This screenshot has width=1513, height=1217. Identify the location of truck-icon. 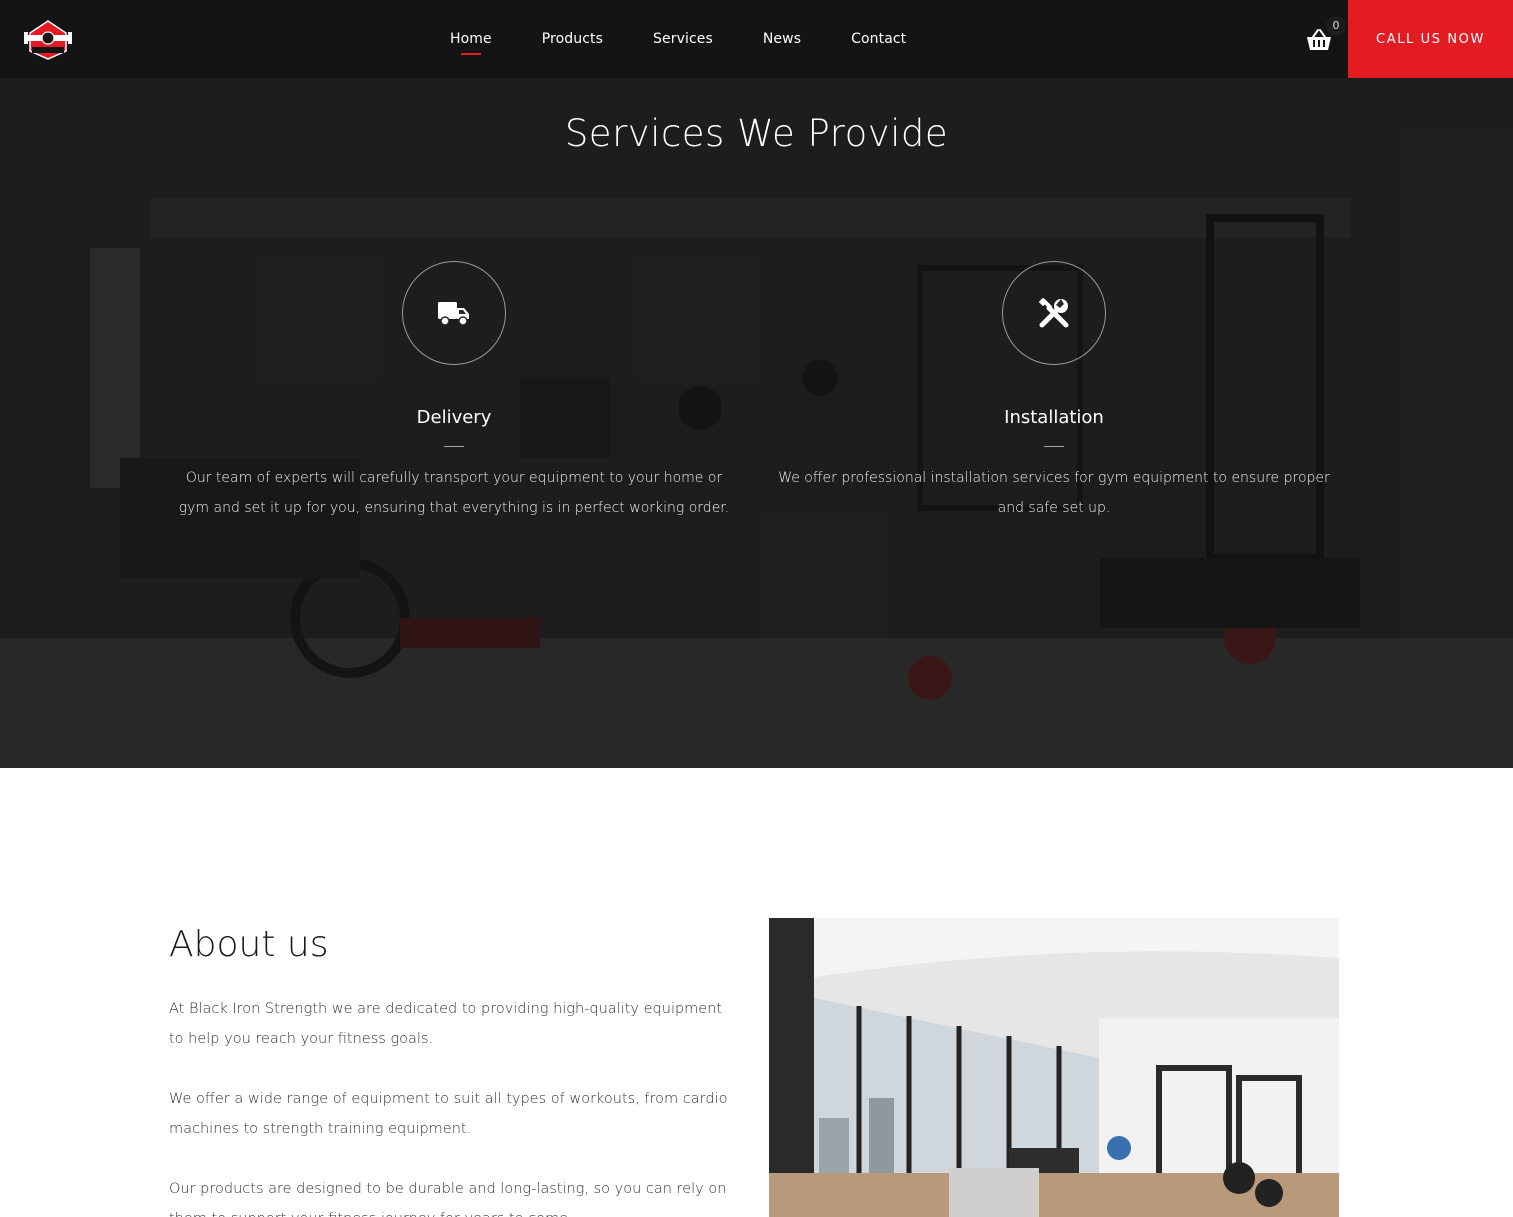
(453, 314).